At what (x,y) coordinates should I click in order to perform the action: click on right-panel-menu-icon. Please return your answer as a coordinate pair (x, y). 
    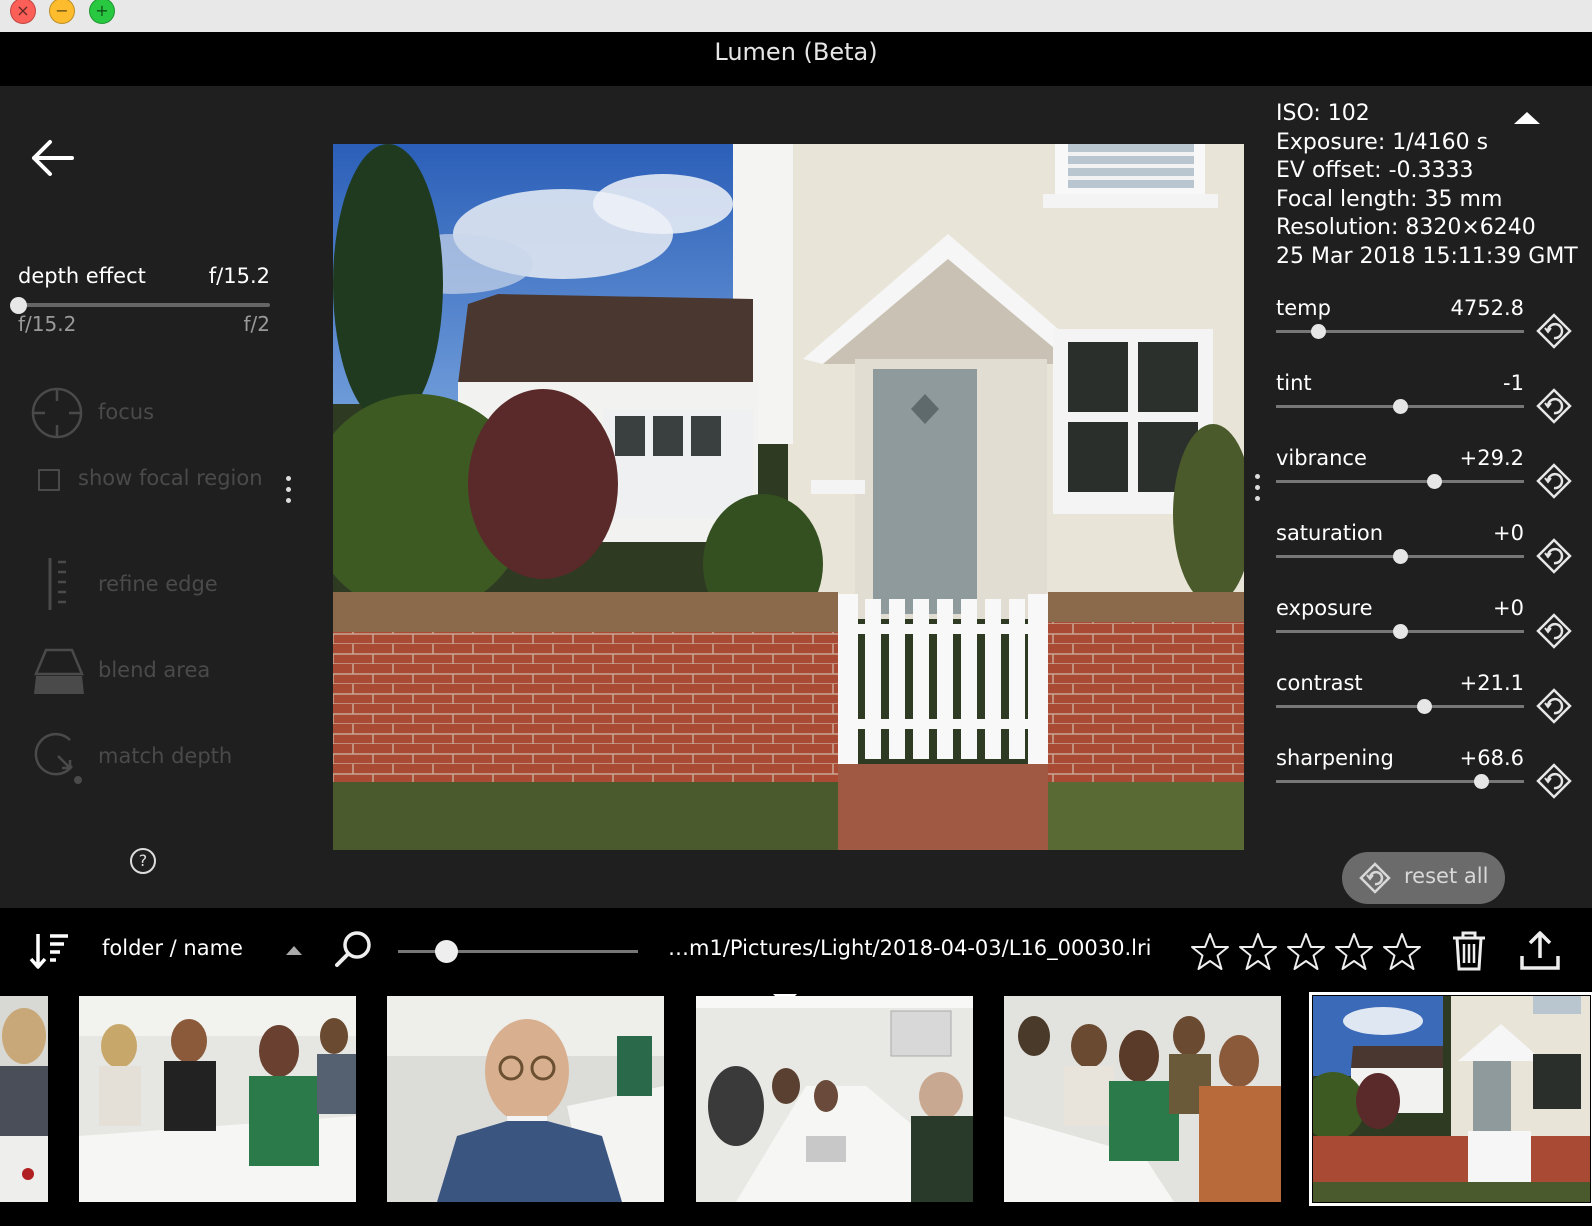
    Looking at the image, I should click on (1257, 491).